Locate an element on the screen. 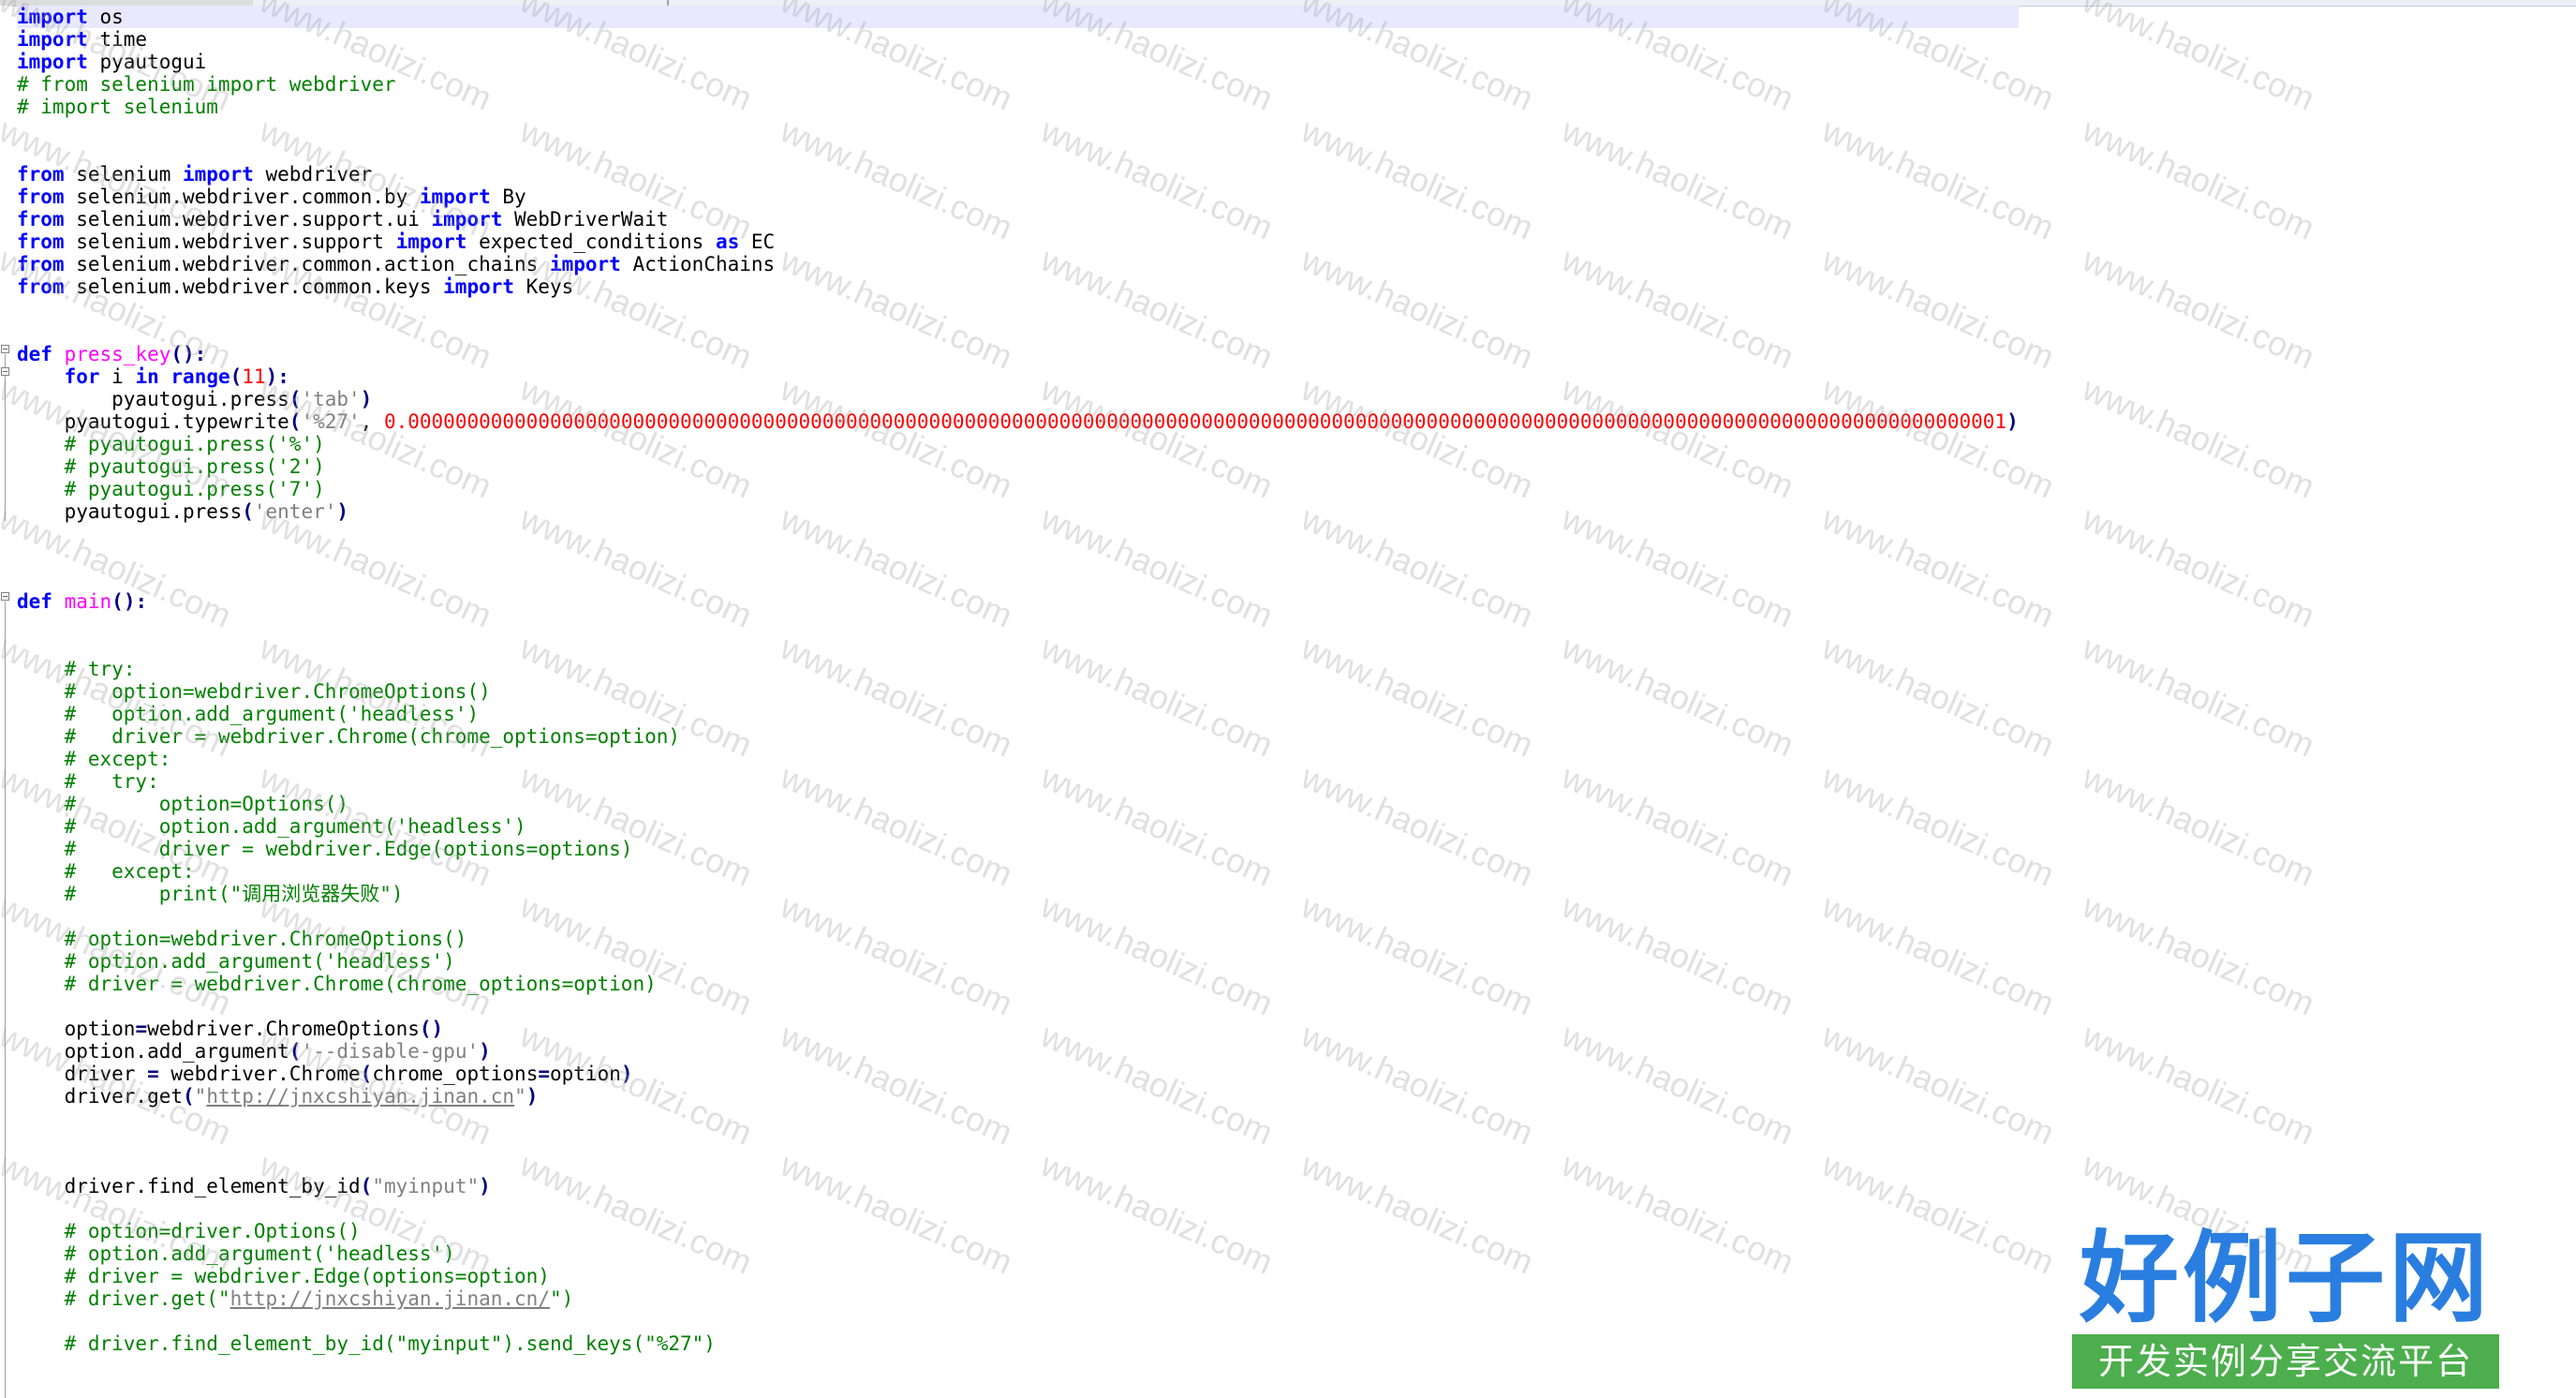  code-line: from selenium import webdriver is located at coordinates (1018, 175).